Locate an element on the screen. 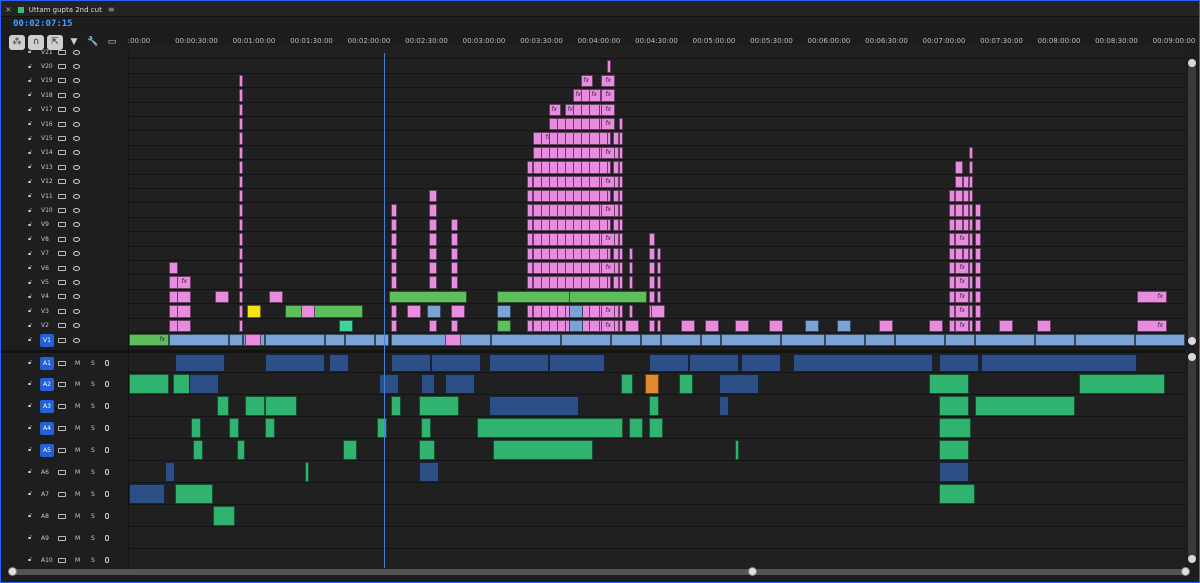 The width and height of the screenshot is (1200, 583). track-header-v18: 🔓︎ V18 is located at coordinates (65, 95).